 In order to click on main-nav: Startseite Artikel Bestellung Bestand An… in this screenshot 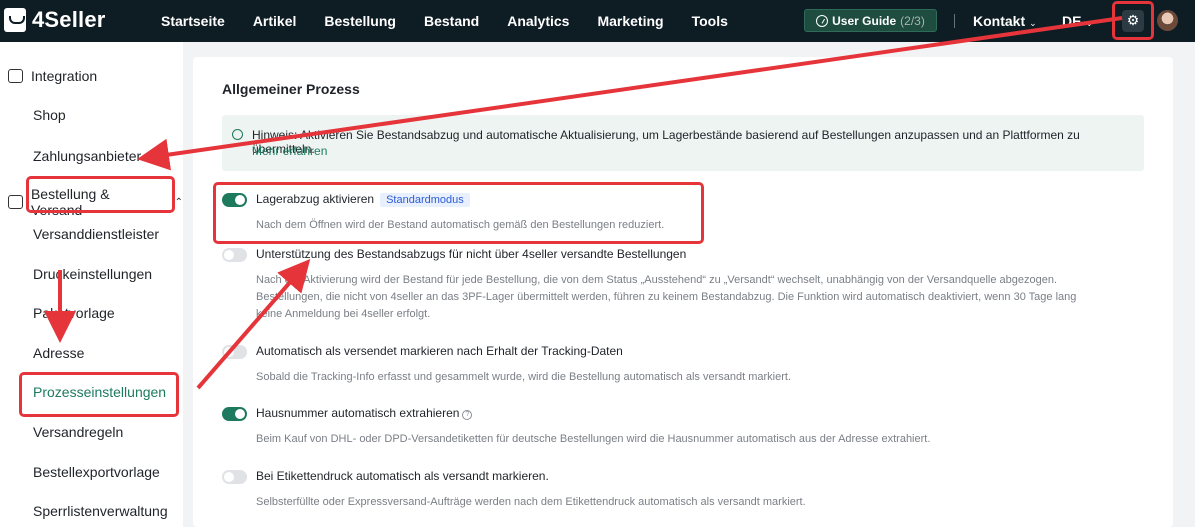, I will do `click(444, 21)`.